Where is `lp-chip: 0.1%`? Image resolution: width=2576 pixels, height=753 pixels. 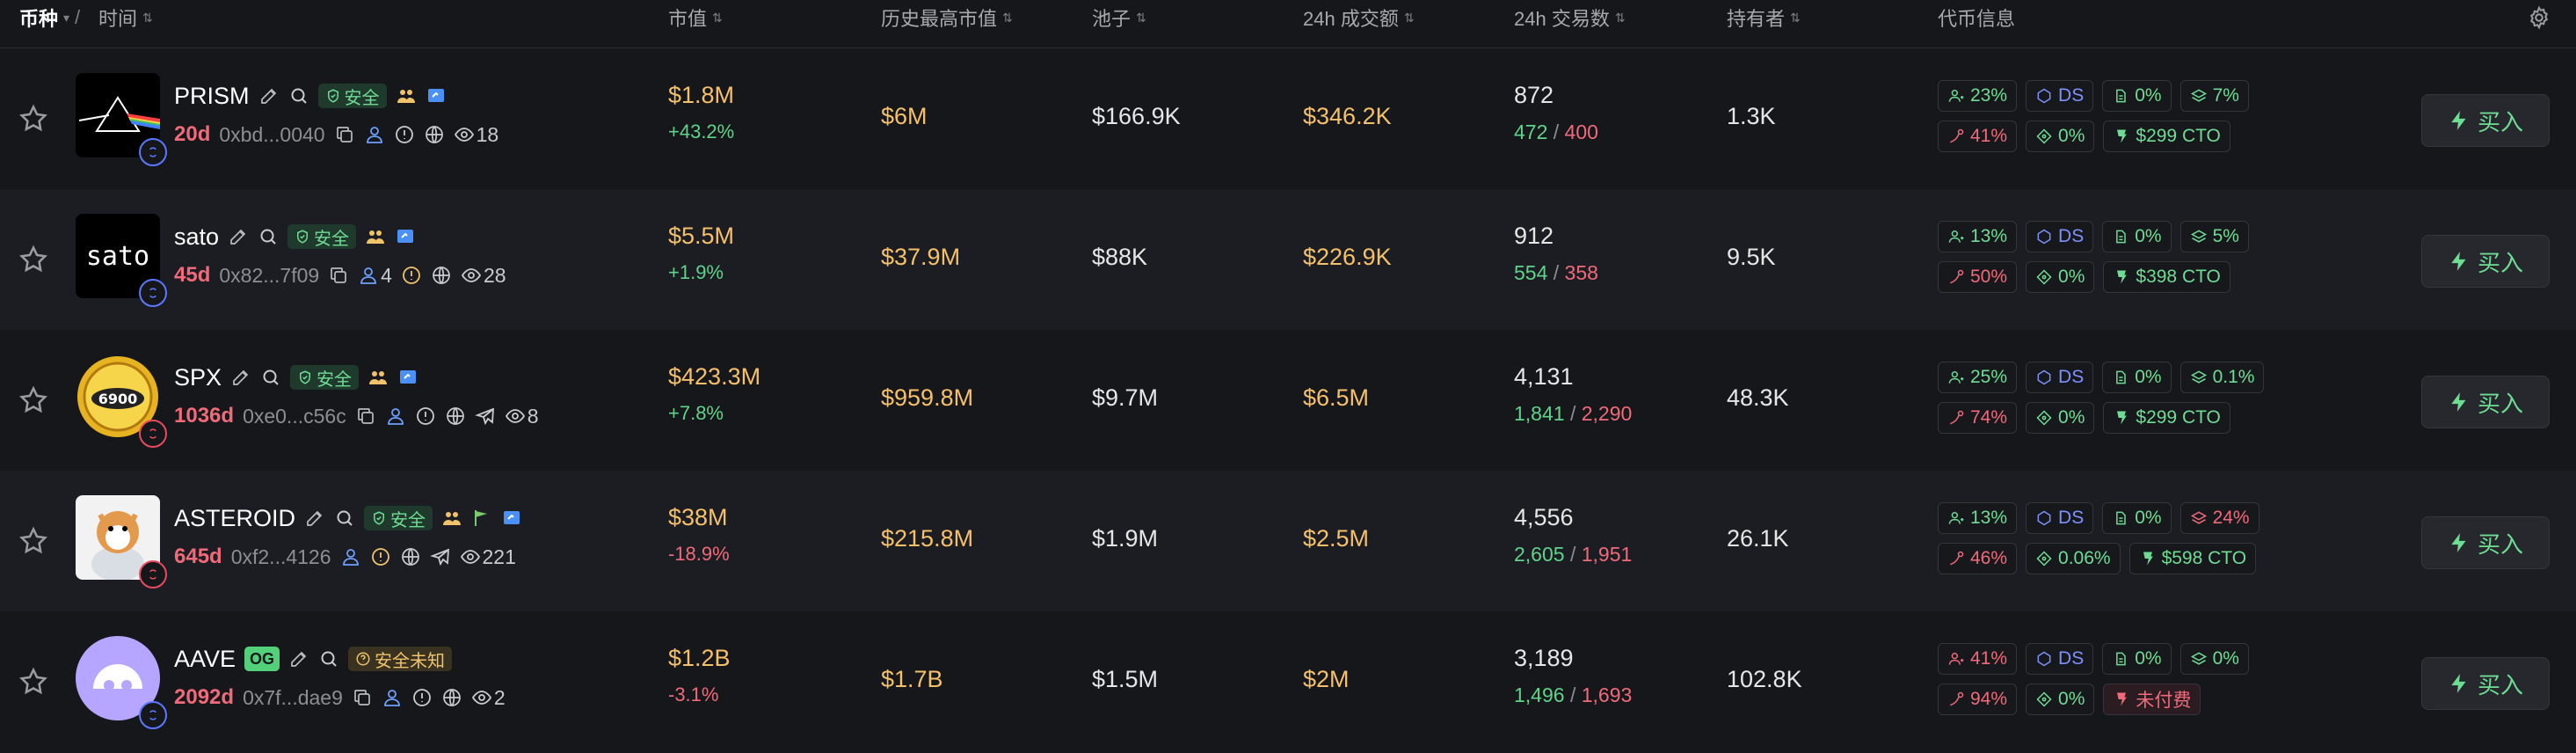
lp-chip: 0.1% is located at coordinates (2222, 377).